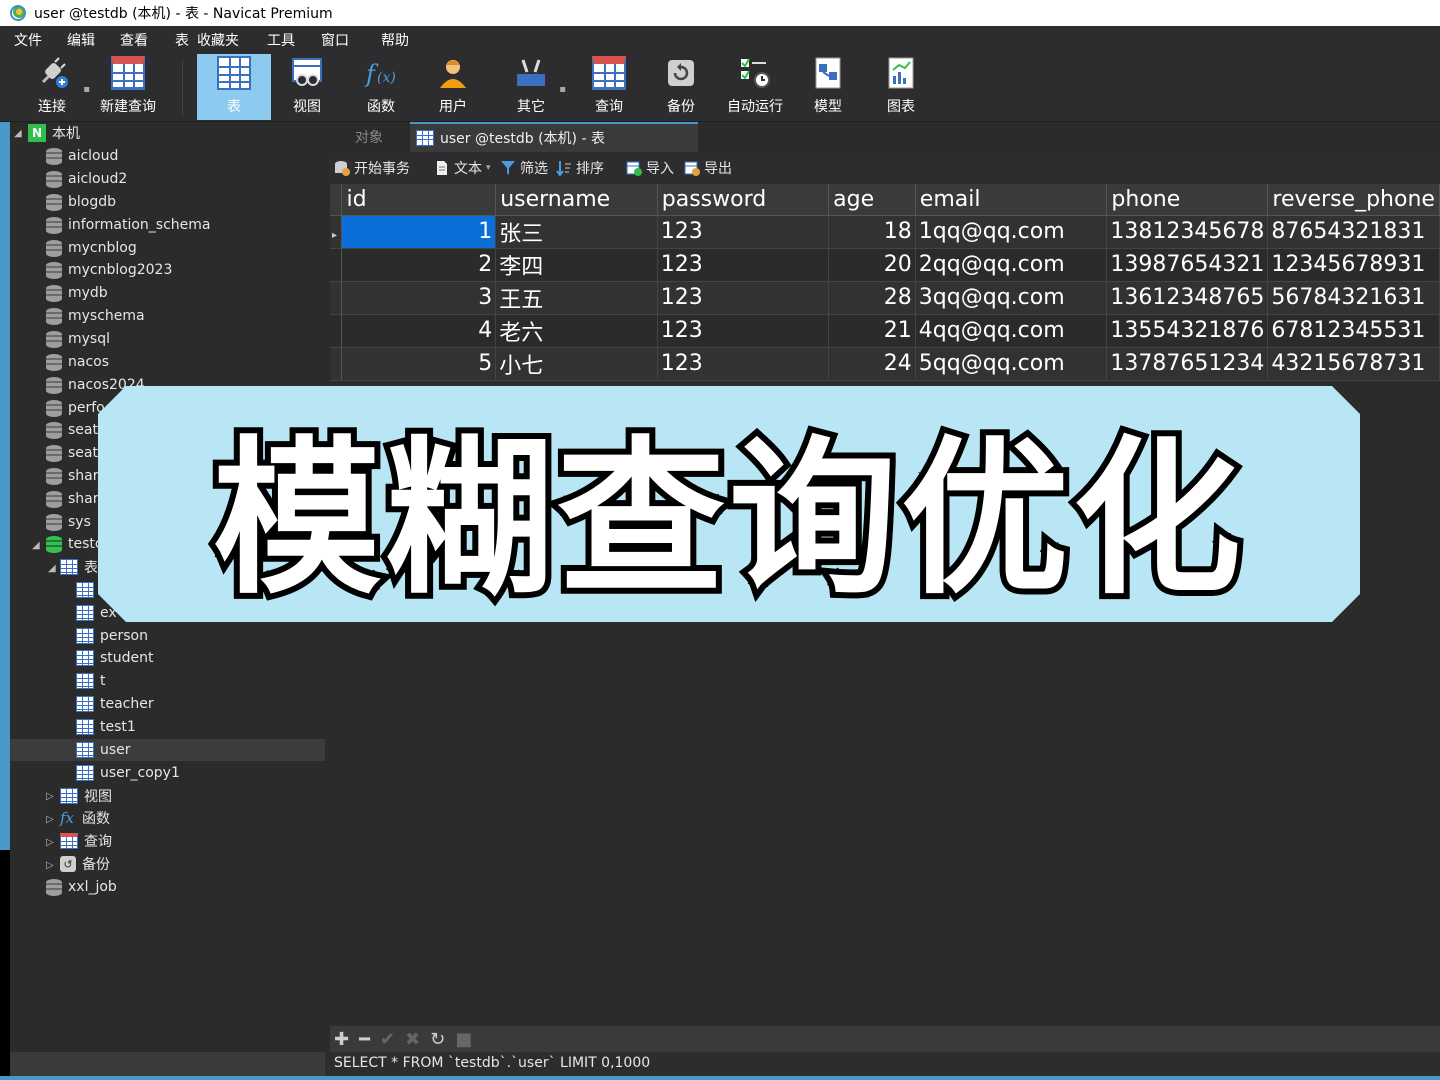 This screenshot has height=1080, width=1440. What do you see at coordinates (81, 202) in the screenshot?
I see `tree-db-item: blogdb` at bounding box center [81, 202].